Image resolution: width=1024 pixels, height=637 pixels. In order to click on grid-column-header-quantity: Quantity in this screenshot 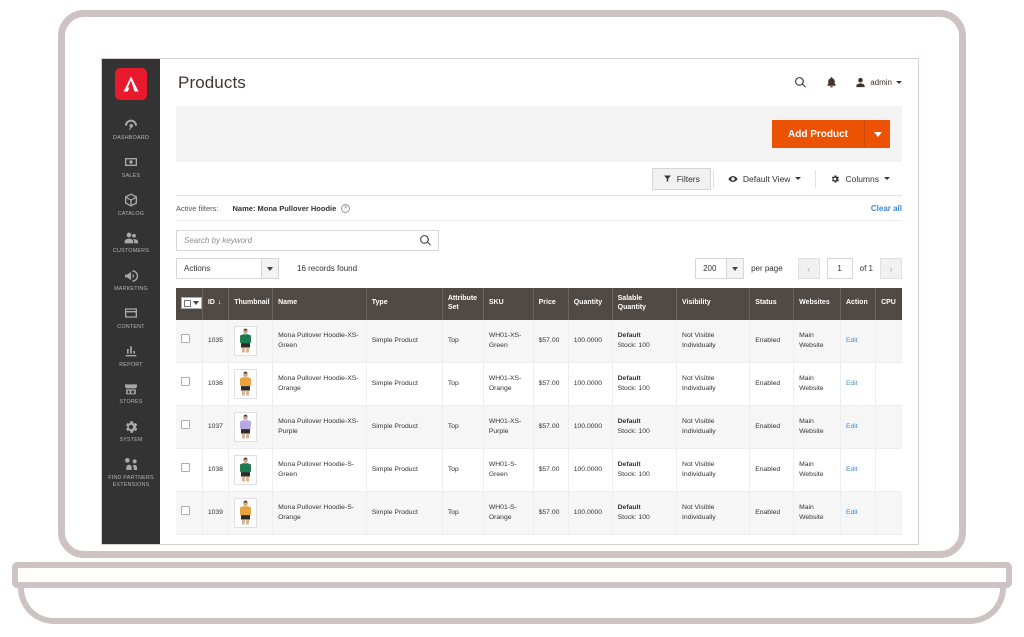, I will do `click(590, 304)`.